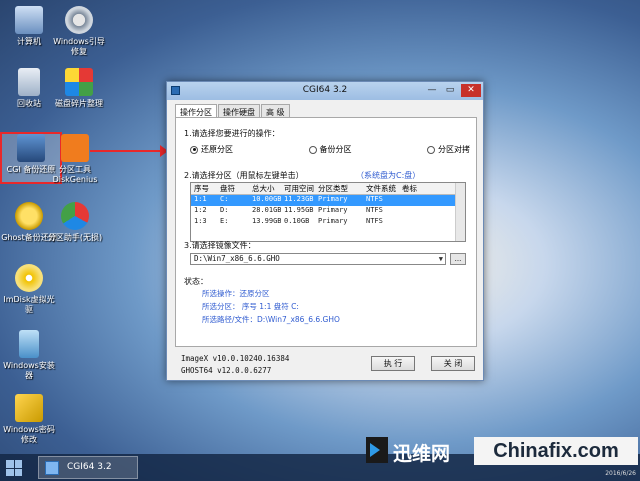  Describe the element at coordinates (388, 175) in the screenshot. I see `system-disk-note: （系统盘为C:盘）` at that location.